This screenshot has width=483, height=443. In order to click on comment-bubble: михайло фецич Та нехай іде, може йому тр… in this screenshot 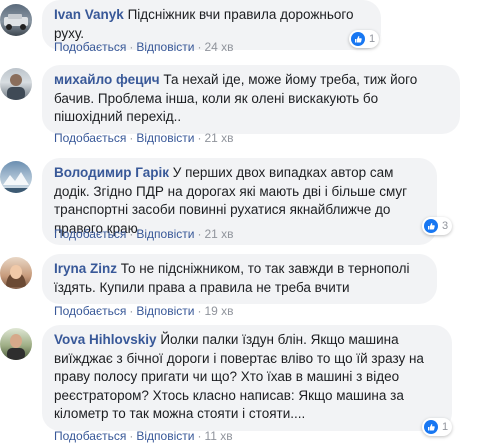, I will do `click(251, 99)`.